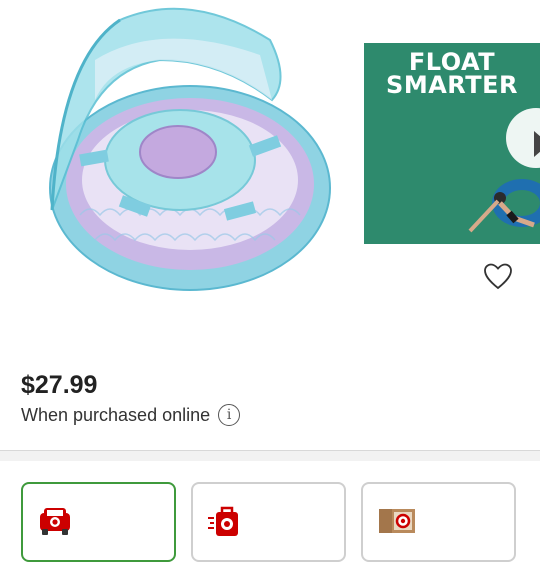  I want to click on purchase-note-text: When purchased online, so click(116, 414).